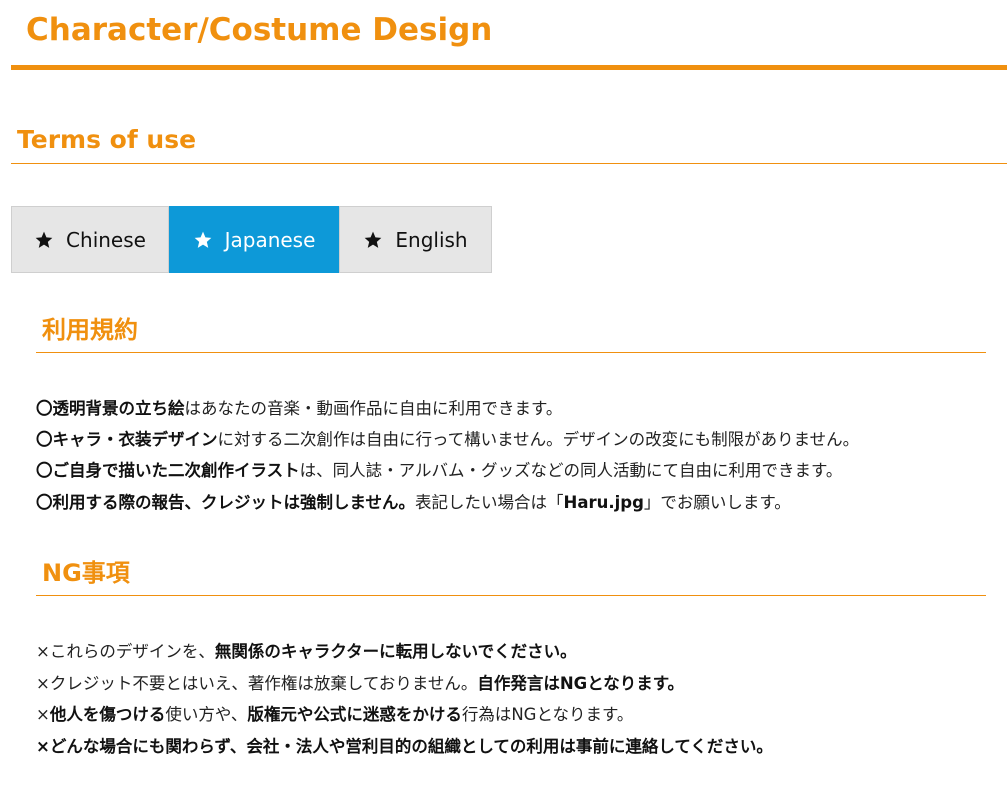  Describe the element at coordinates (127, 439) in the screenshot. I see `bold-text: 〇キャラ・衣装デザイン` at that location.